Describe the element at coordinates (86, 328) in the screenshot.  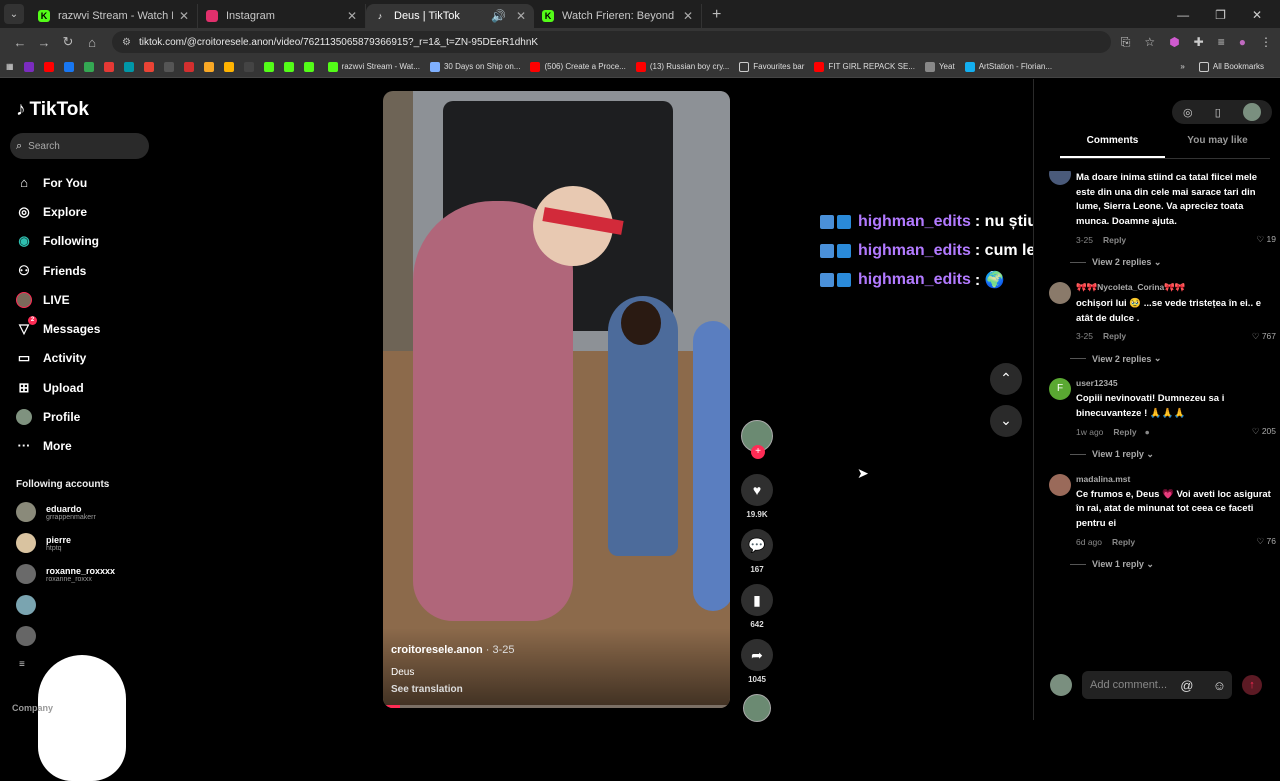
I see `sidebar-item-messages: ▽ 2 Messages` at that location.